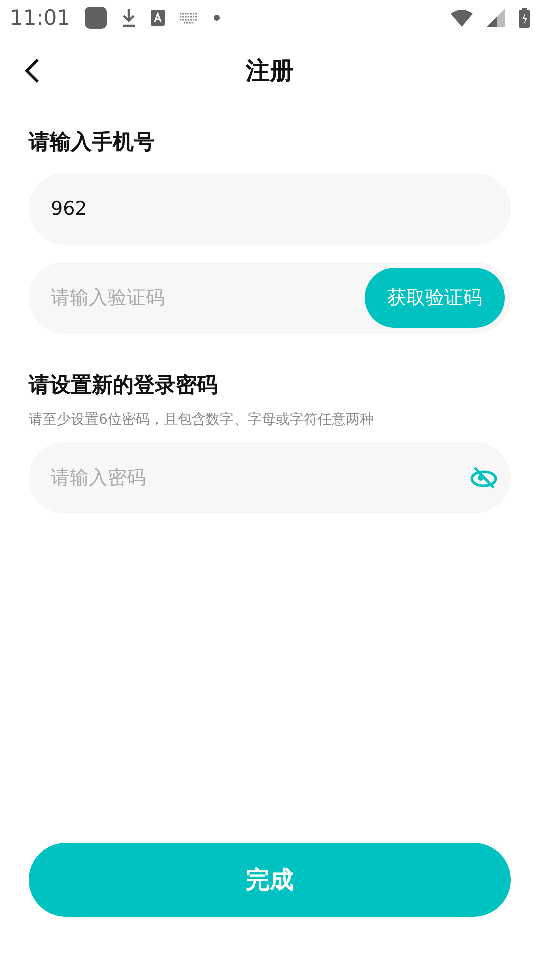 The width and height of the screenshot is (540, 960). I want to click on status-time: 11:01, so click(40, 18).